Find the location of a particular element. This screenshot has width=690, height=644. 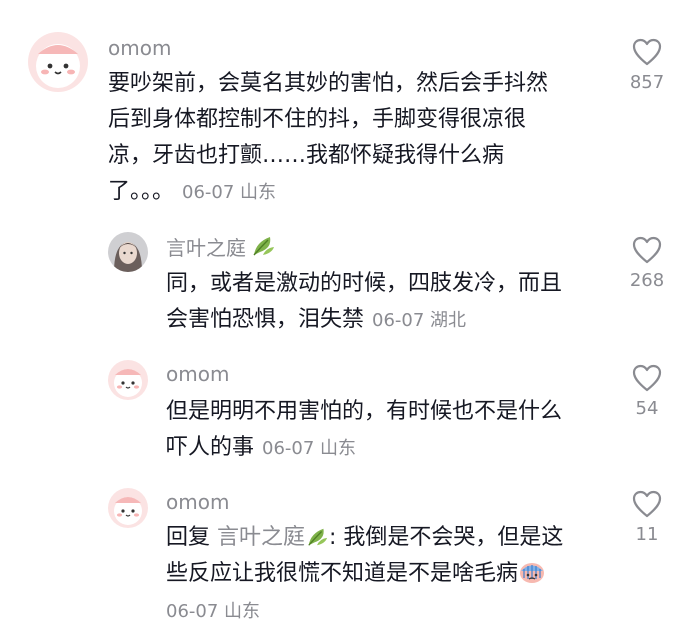

comment-line: 但是明明不用害怕的，有时候也不是什么 is located at coordinates (364, 411).